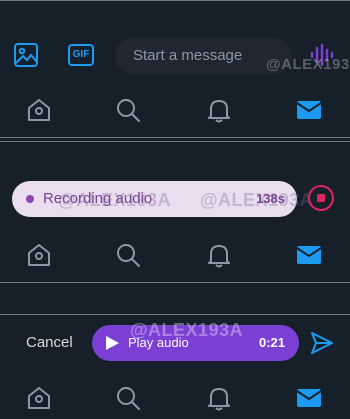 This screenshot has height=419, width=350. Describe the element at coordinates (187, 55) in the screenshot. I see `message-input: Start a message` at that location.